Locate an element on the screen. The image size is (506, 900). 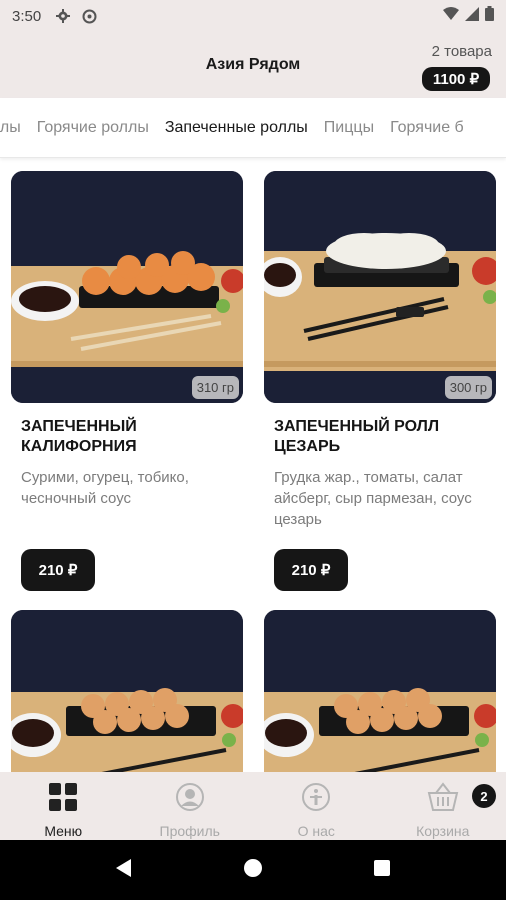
system-navigation-bar is located at coordinates (253, 870).